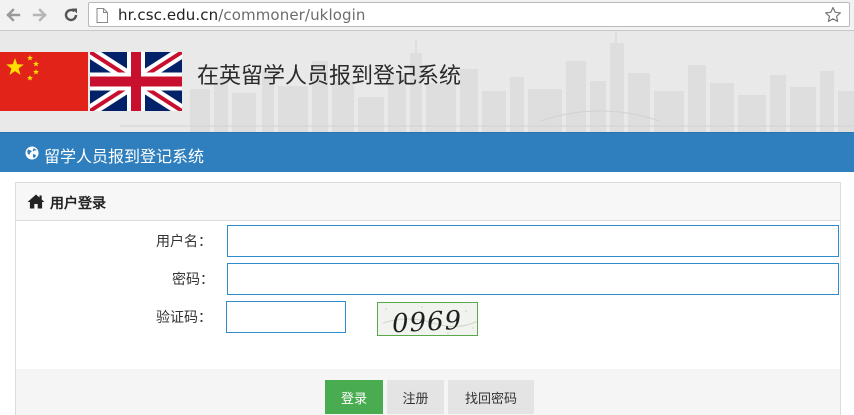 This screenshot has height=415, width=854. I want to click on url-host: hr.csc.edu.cn, so click(168, 15).